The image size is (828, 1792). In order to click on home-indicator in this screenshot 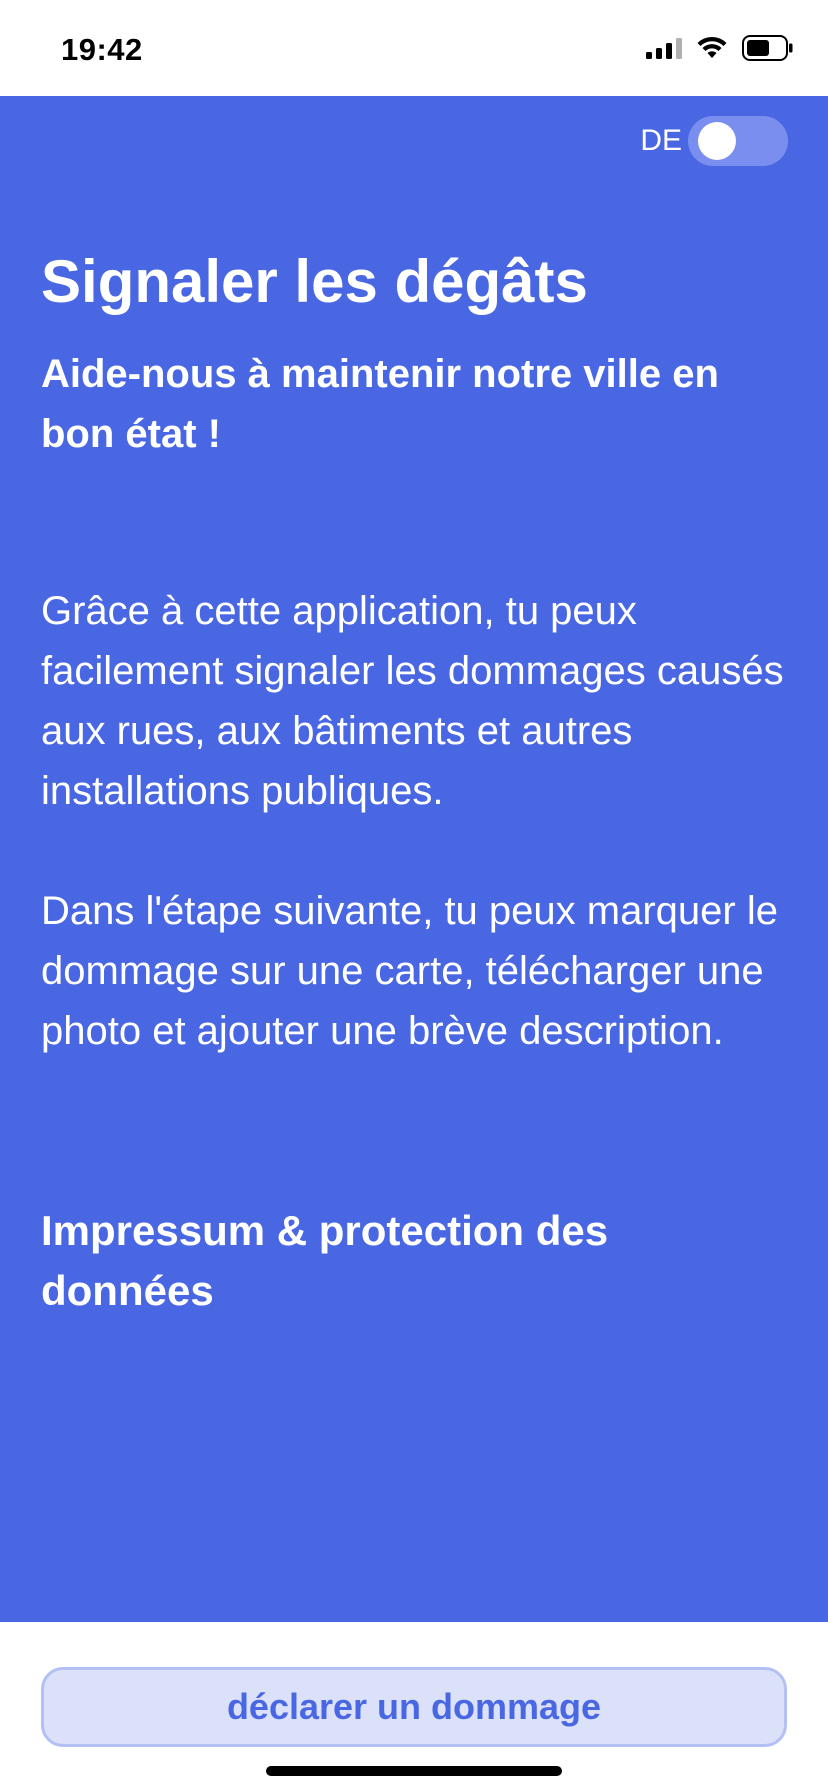, I will do `click(414, 1771)`.